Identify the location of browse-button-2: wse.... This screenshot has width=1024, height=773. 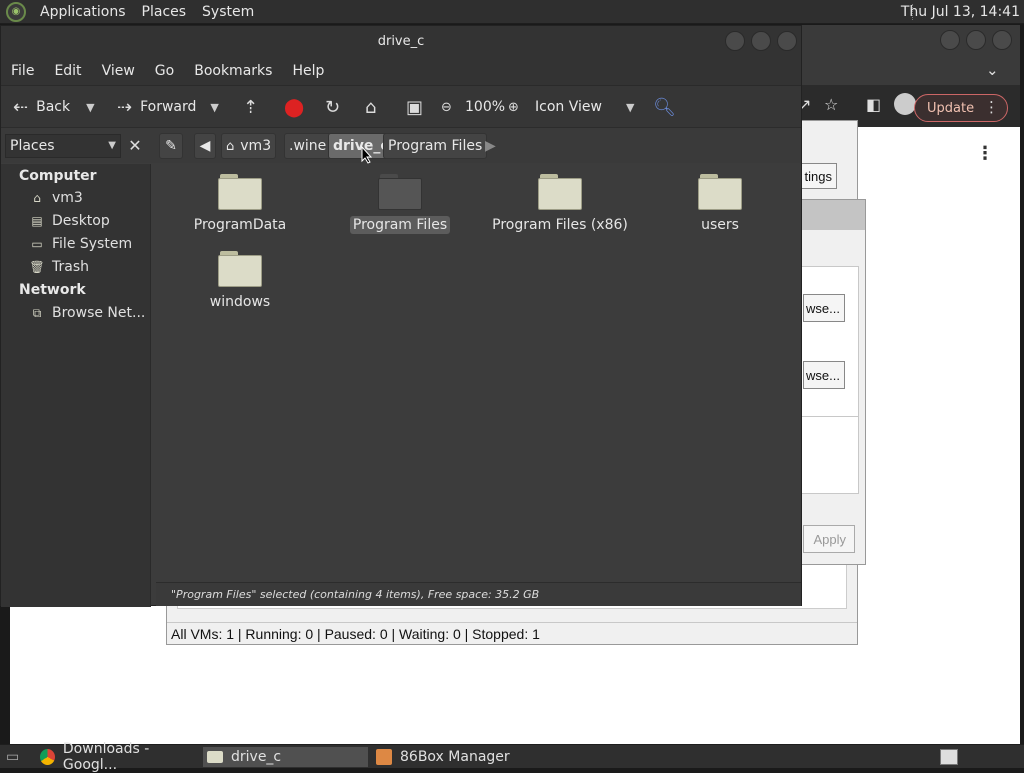
(824, 375).